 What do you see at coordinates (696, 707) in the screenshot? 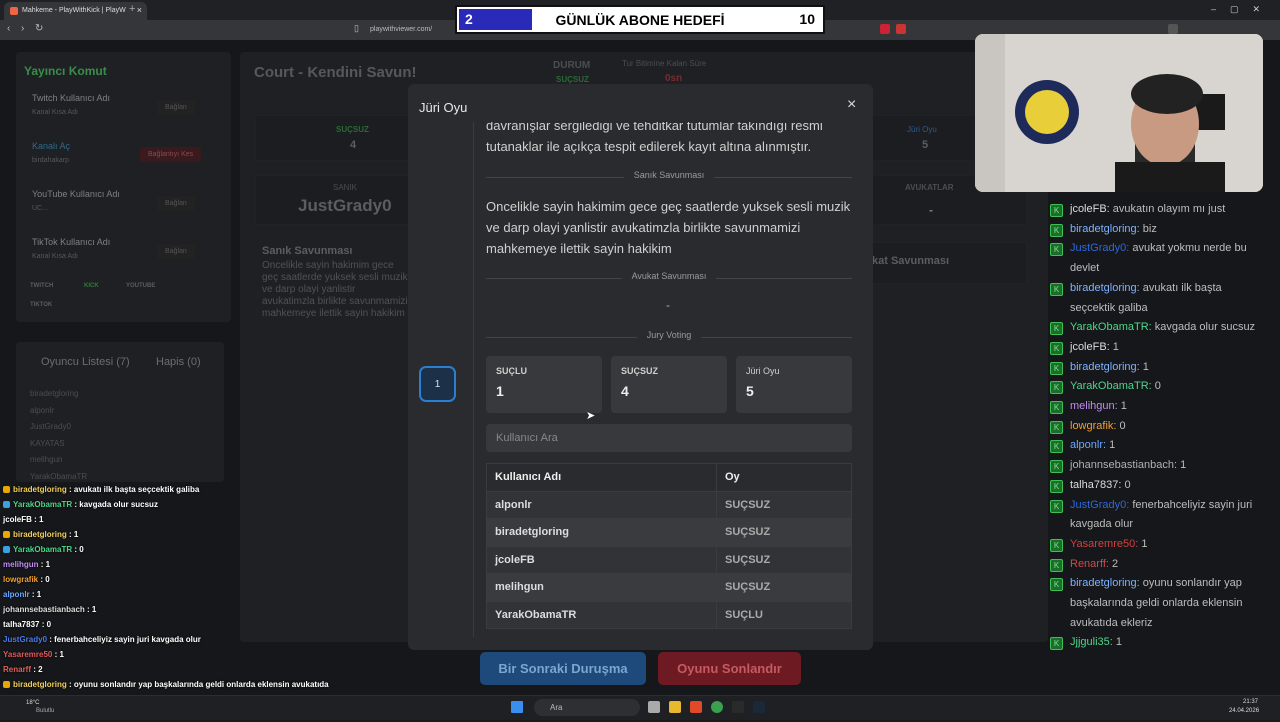
I see `brave-icon` at bounding box center [696, 707].